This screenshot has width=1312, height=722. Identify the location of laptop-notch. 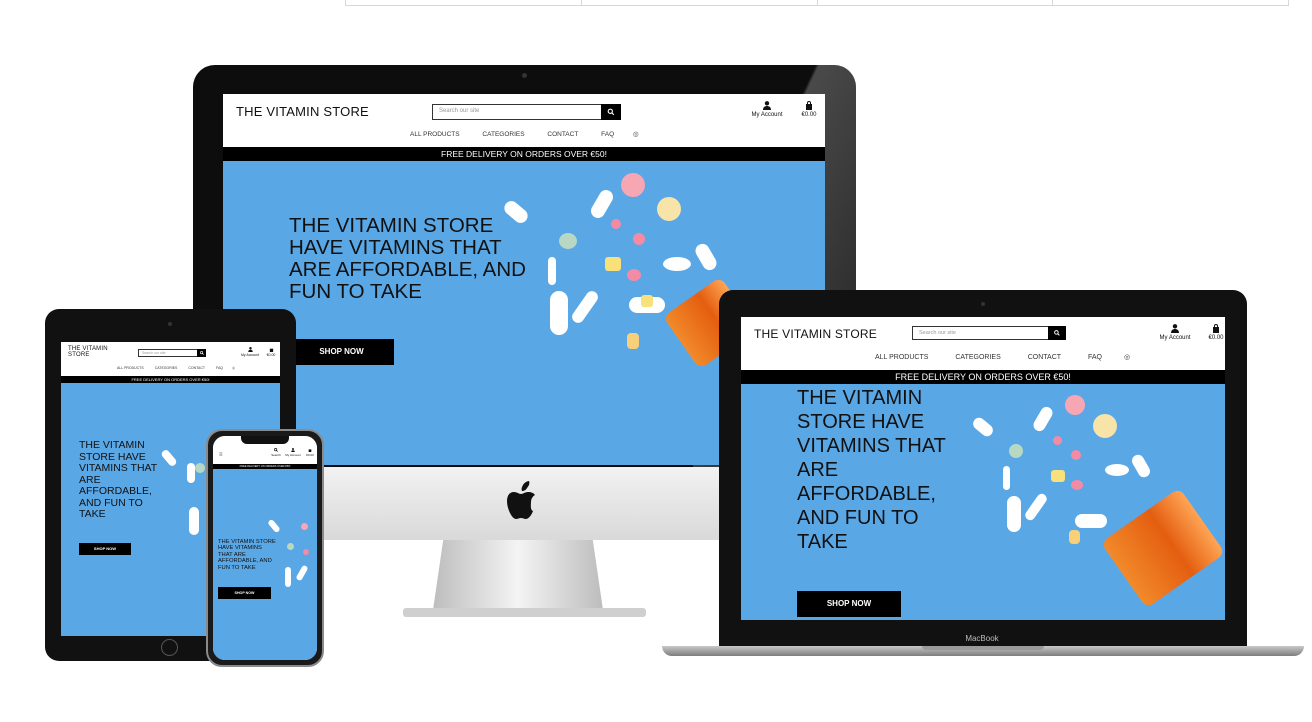
(983, 648).